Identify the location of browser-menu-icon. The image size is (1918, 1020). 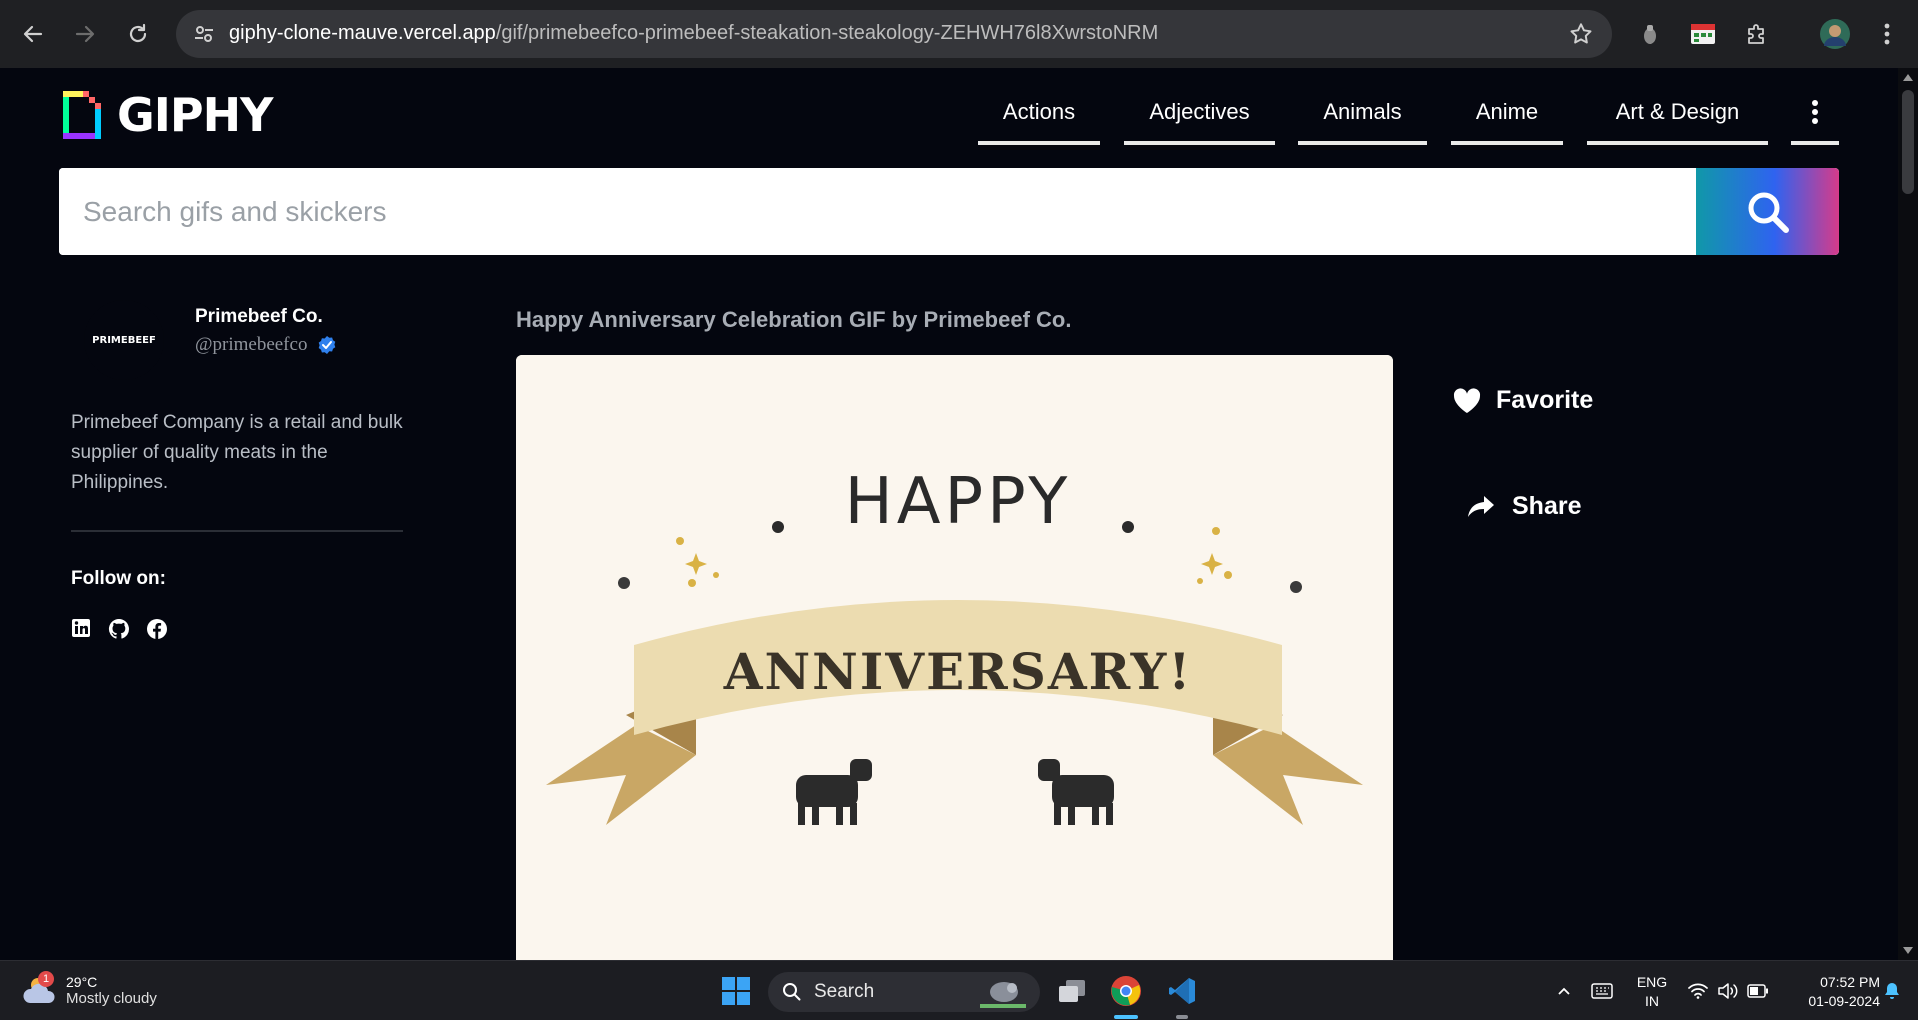
(1887, 34).